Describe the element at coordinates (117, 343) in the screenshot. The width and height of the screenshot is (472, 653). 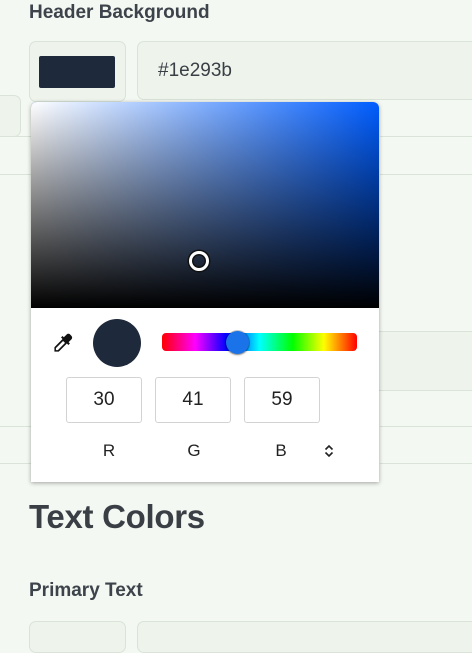
I see `color-preview` at that location.